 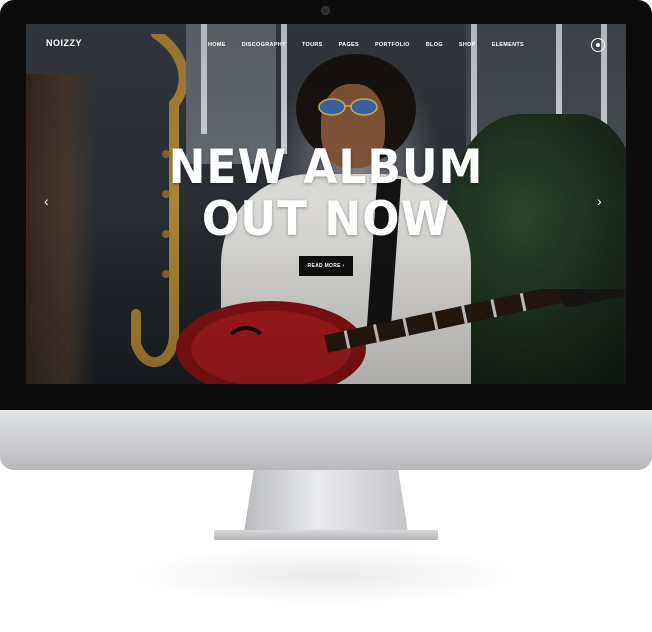 I want to click on nav-item-portfolio: PORTFOLIO, so click(x=392, y=45).